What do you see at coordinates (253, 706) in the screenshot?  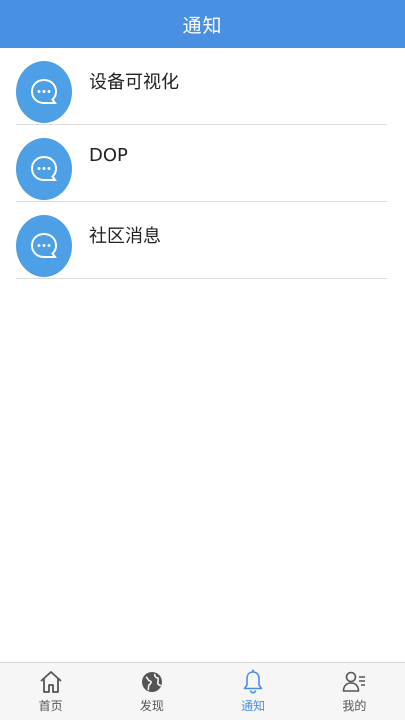 I see `tab-label: 通知` at bounding box center [253, 706].